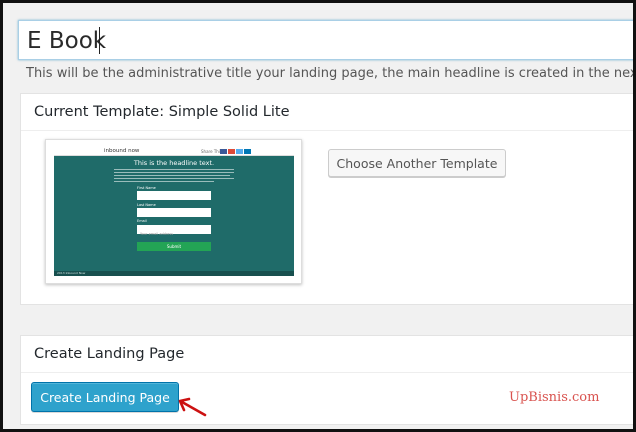 This screenshot has width=636, height=432. What do you see at coordinates (174, 246) in the screenshot?
I see `preview-submit-button: Submit` at bounding box center [174, 246].